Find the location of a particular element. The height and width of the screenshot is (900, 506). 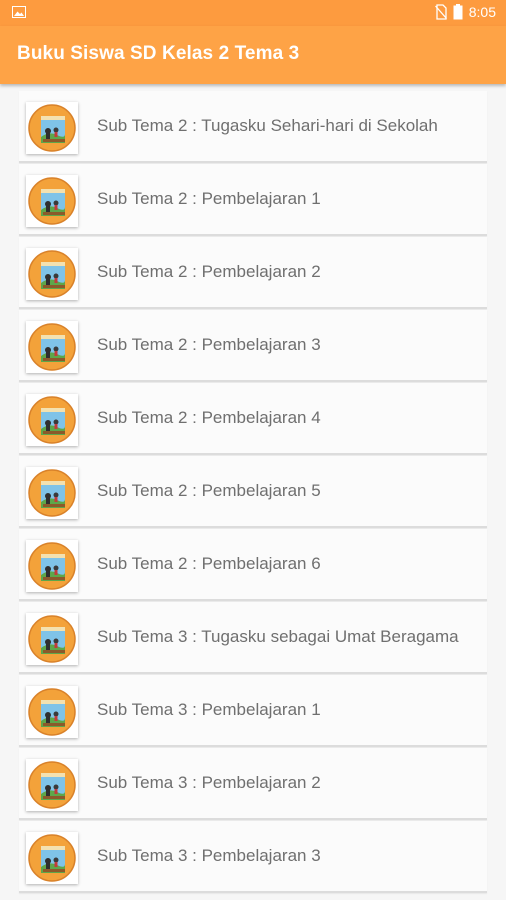

list-item: Sub Tema 3 : Pembelajaran 1 is located at coordinates (253, 711).